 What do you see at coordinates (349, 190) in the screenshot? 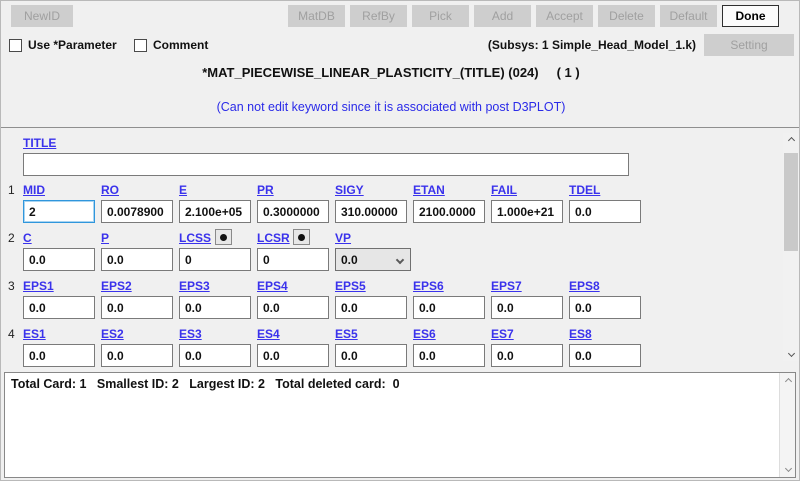
I see `field-label-sigy: SIGY` at bounding box center [349, 190].